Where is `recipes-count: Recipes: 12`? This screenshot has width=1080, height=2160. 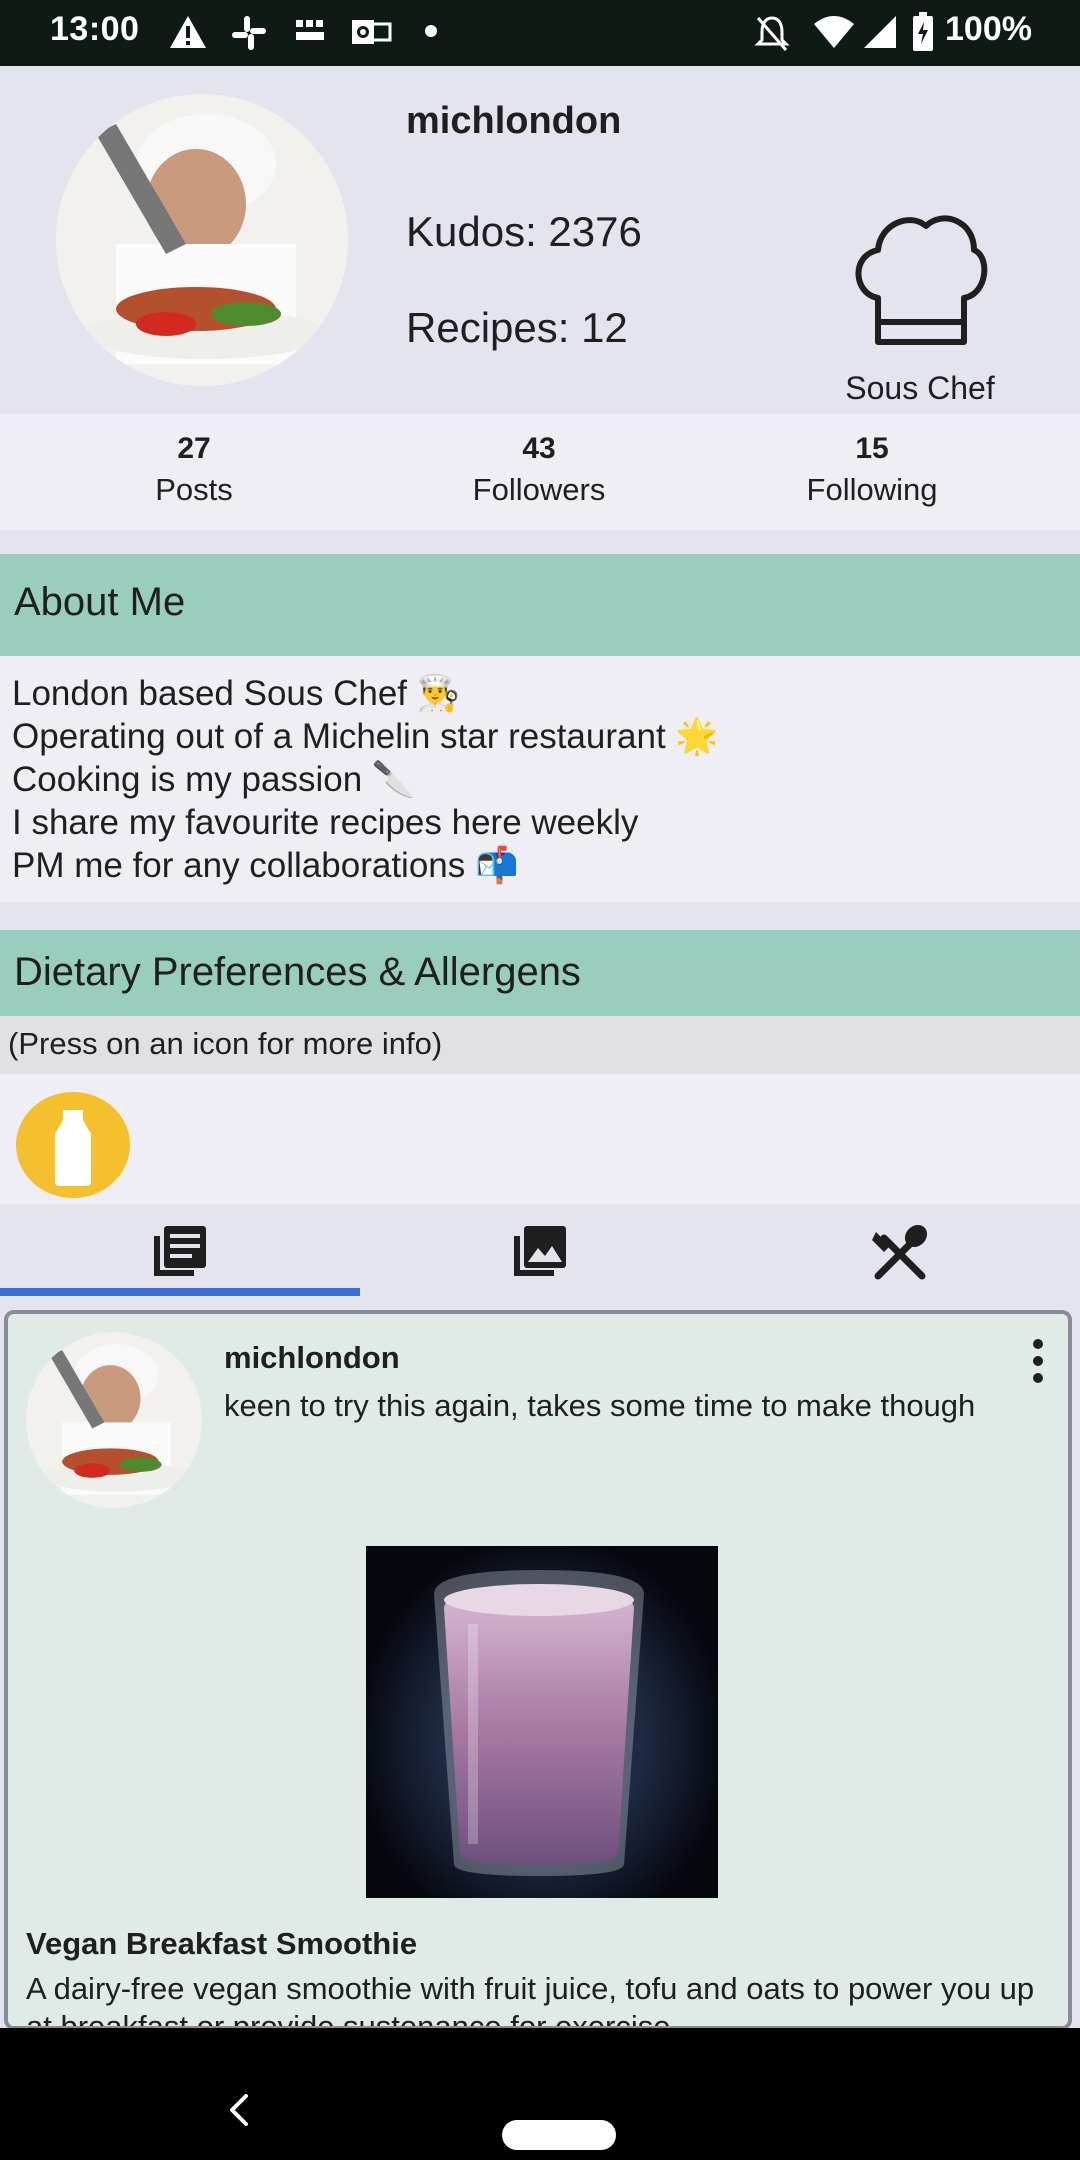 recipes-count: Recipes: 12 is located at coordinates (517, 327).